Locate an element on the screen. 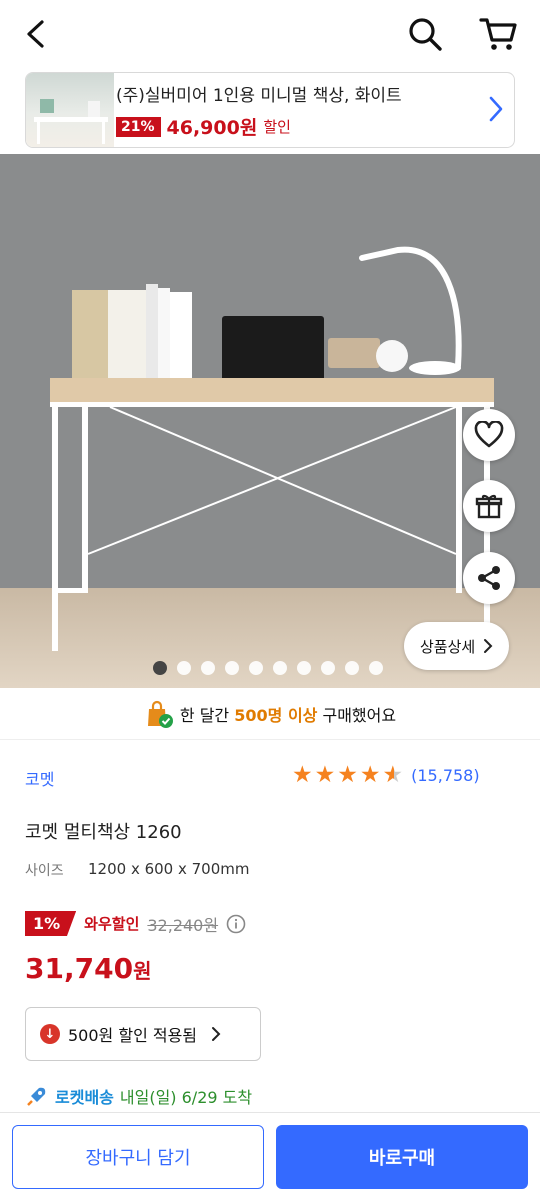 The width and height of the screenshot is (540, 1201). delivery-type: 로켓배송 is located at coordinates (84, 1097).